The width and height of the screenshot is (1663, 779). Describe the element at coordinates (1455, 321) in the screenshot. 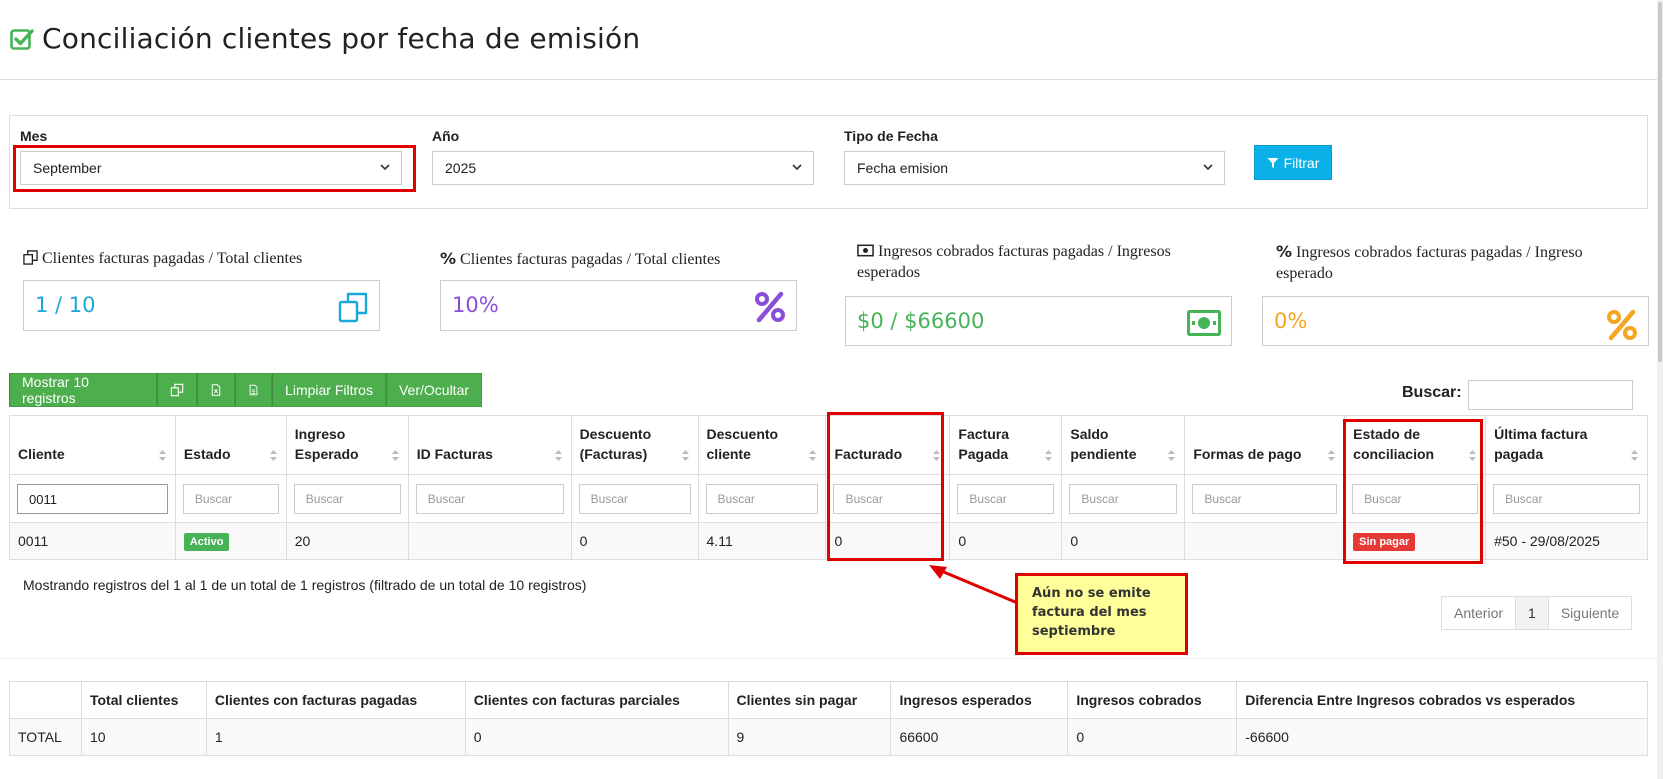

I see `stat-card-income-percent: 0%` at that location.